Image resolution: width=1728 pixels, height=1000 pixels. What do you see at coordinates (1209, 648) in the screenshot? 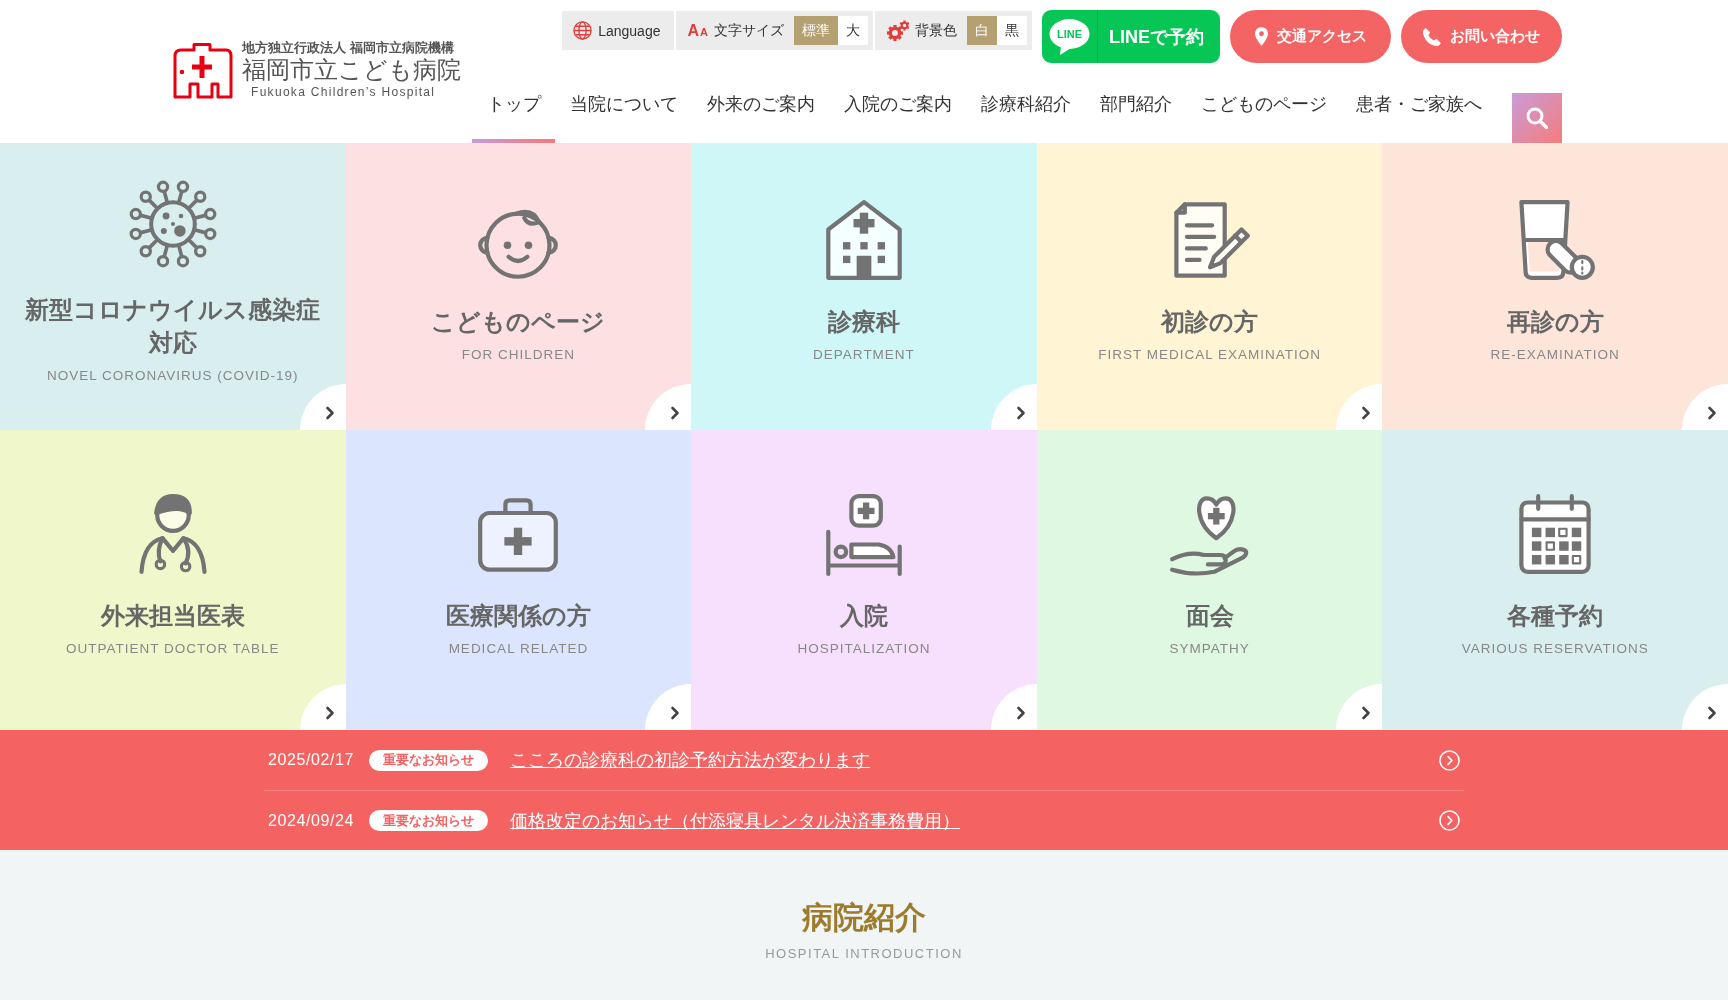
I see `tile-subtitle: SYMPATHY` at bounding box center [1209, 648].